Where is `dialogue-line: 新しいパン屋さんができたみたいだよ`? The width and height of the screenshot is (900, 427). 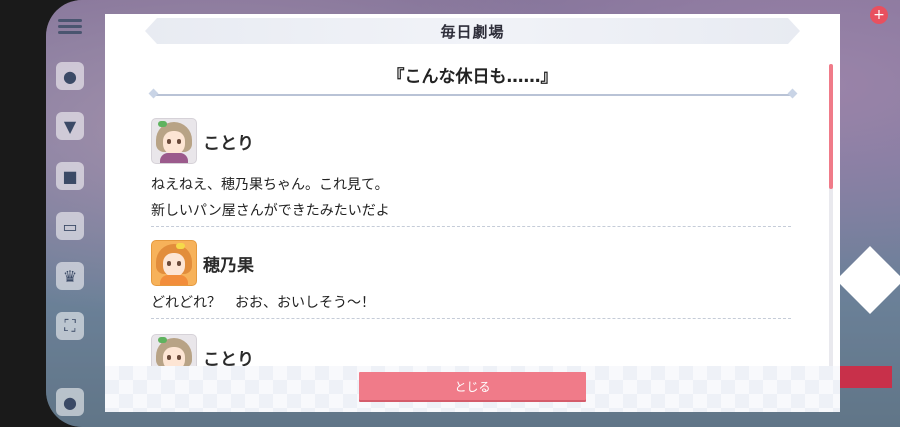
dialogue-line: 新しいパン屋さんができたみたいだよ is located at coordinates (270, 211).